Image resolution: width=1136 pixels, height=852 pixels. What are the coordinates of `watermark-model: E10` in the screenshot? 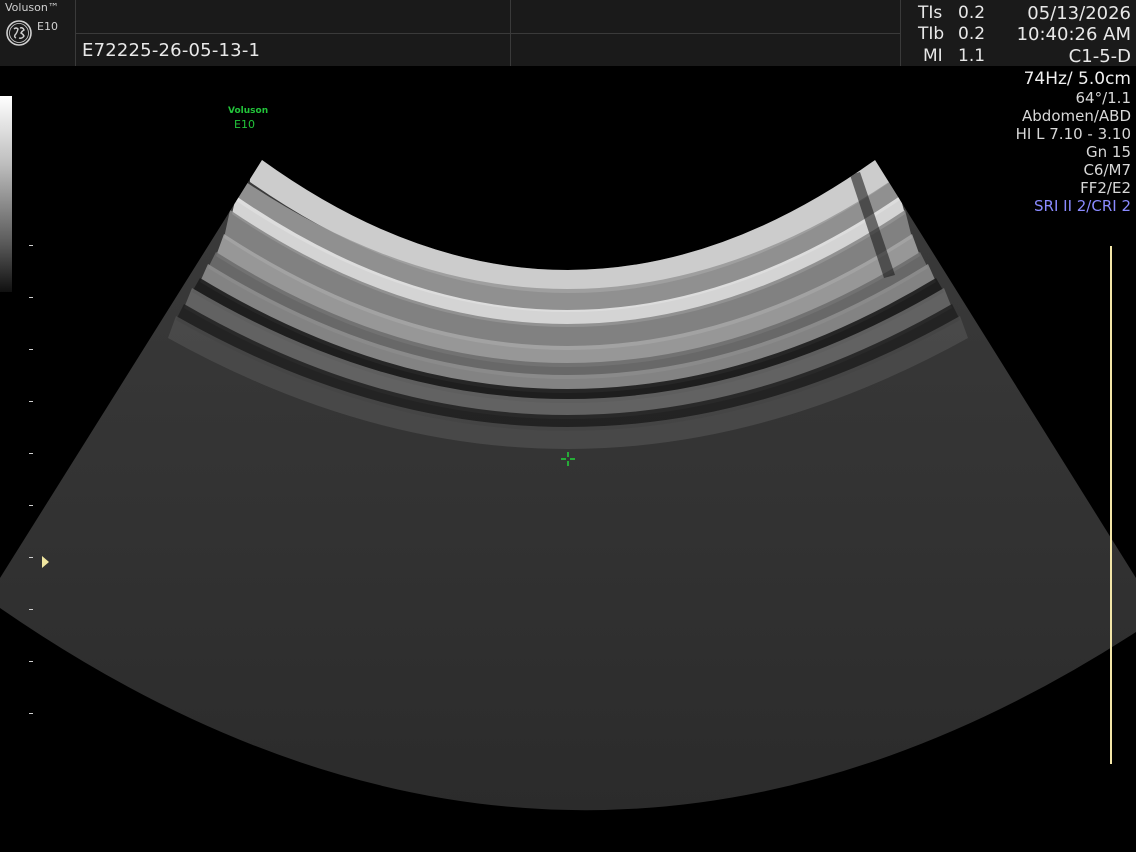 It's located at (244, 124).